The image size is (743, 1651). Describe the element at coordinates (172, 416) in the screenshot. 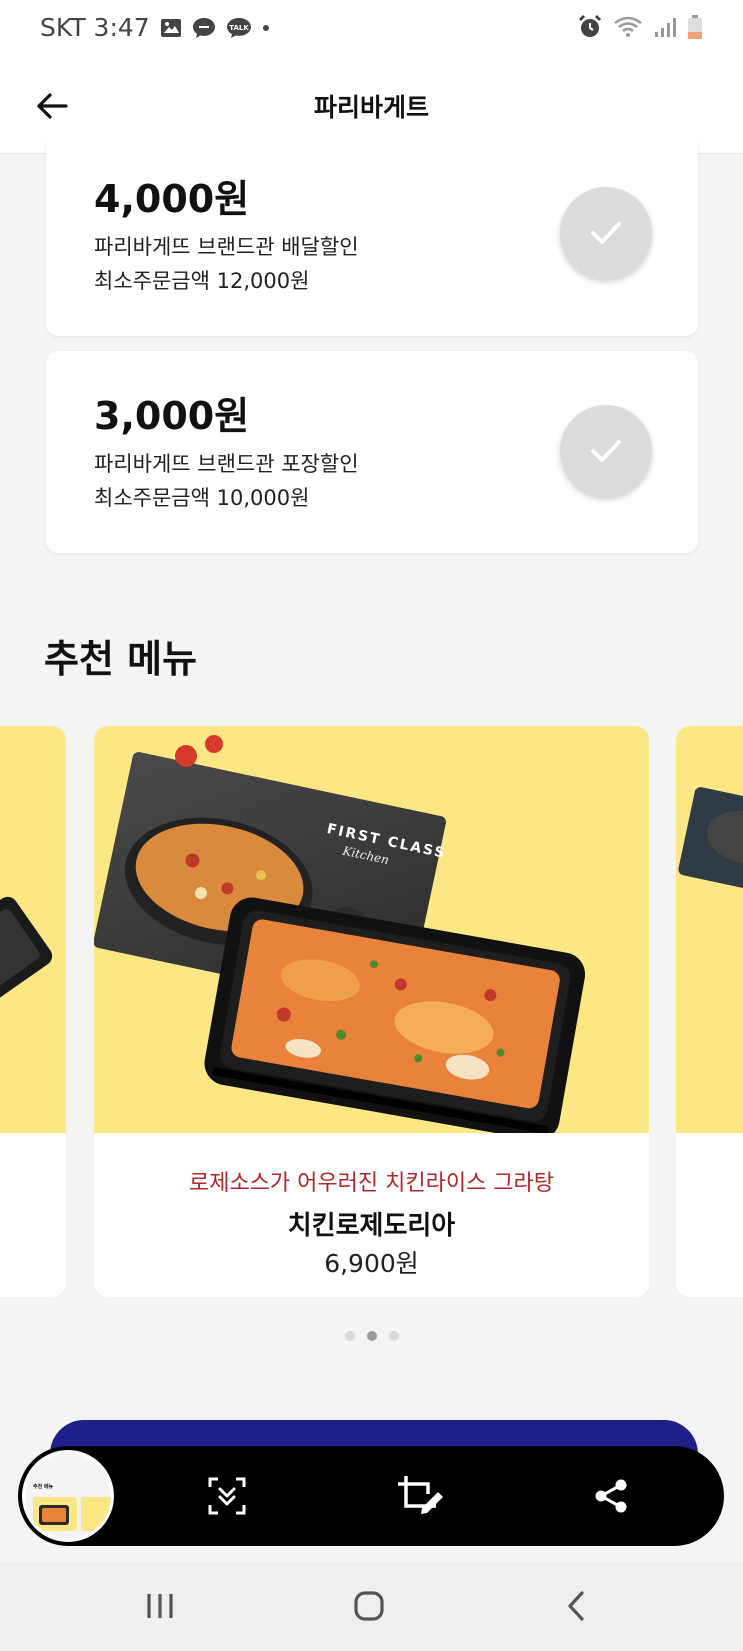

I see `coupon-amount: 3,000원` at that location.